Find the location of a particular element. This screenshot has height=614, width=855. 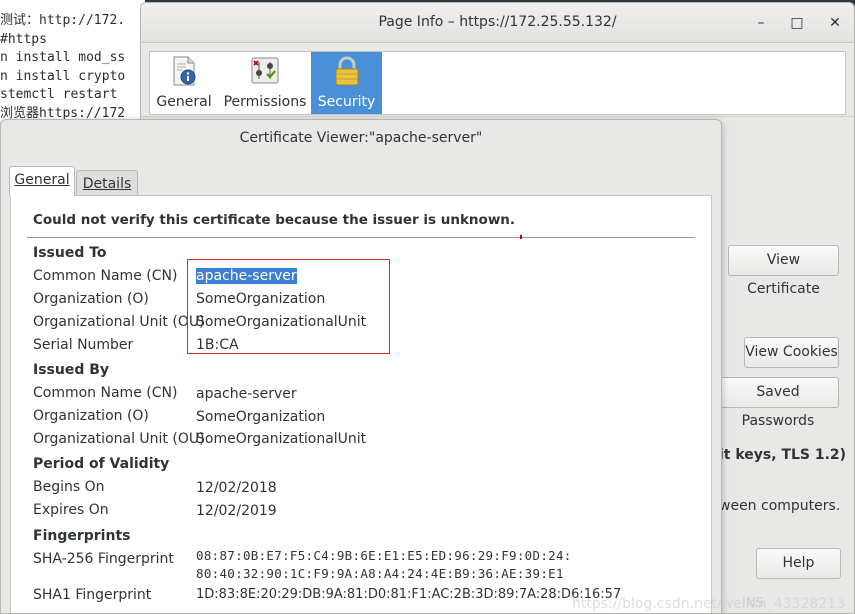

tab-security: Security is located at coordinates (346, 83).